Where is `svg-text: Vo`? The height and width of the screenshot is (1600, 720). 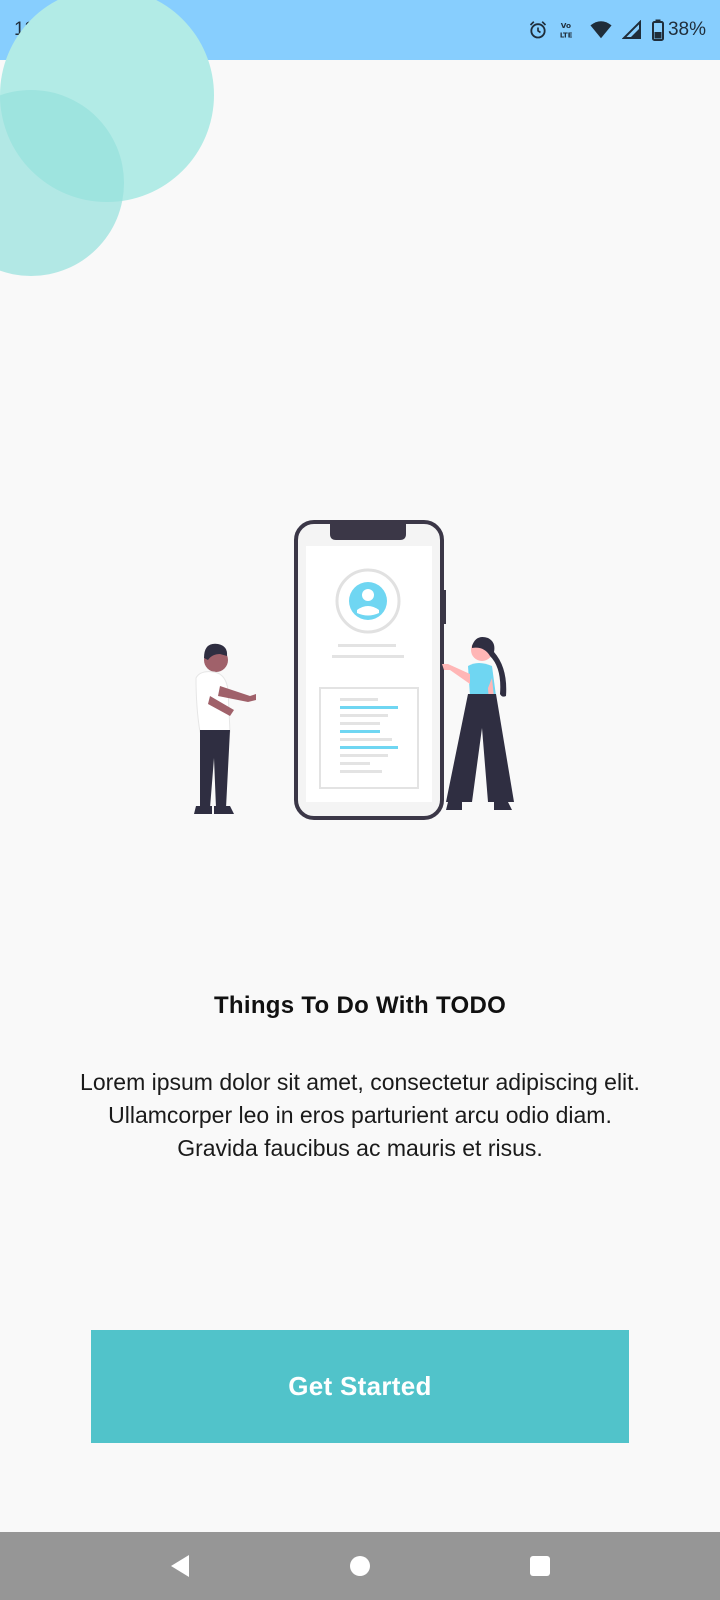
svg-text: Vo is located at coordinates (566, 25).